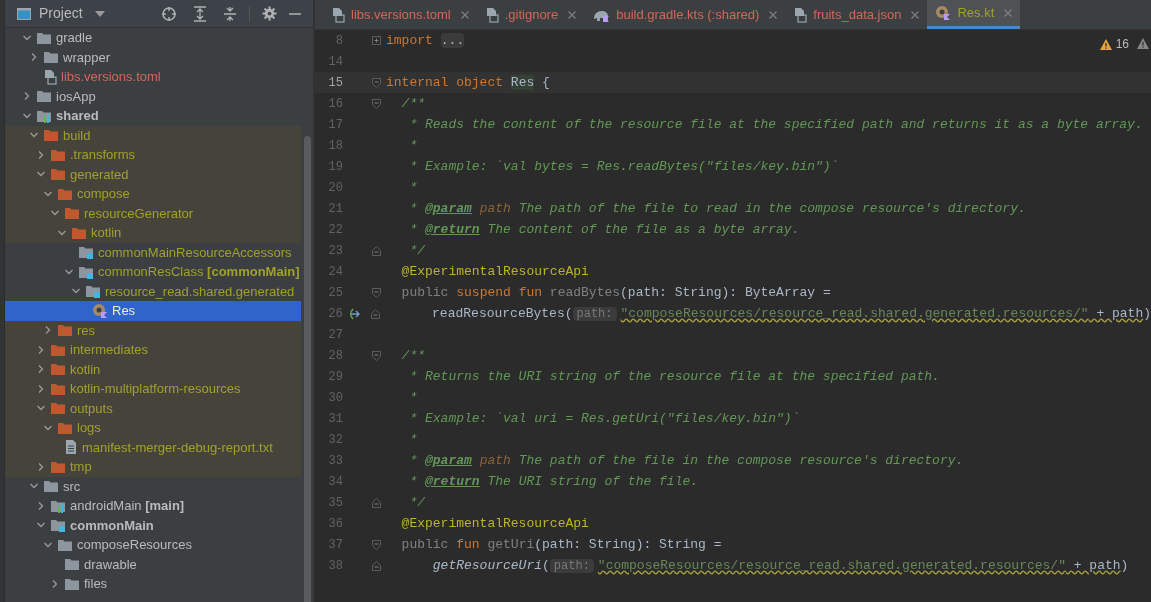 This screenshot has width=1151, height=602. I want to click on line-number: 18, so click(335, 146).